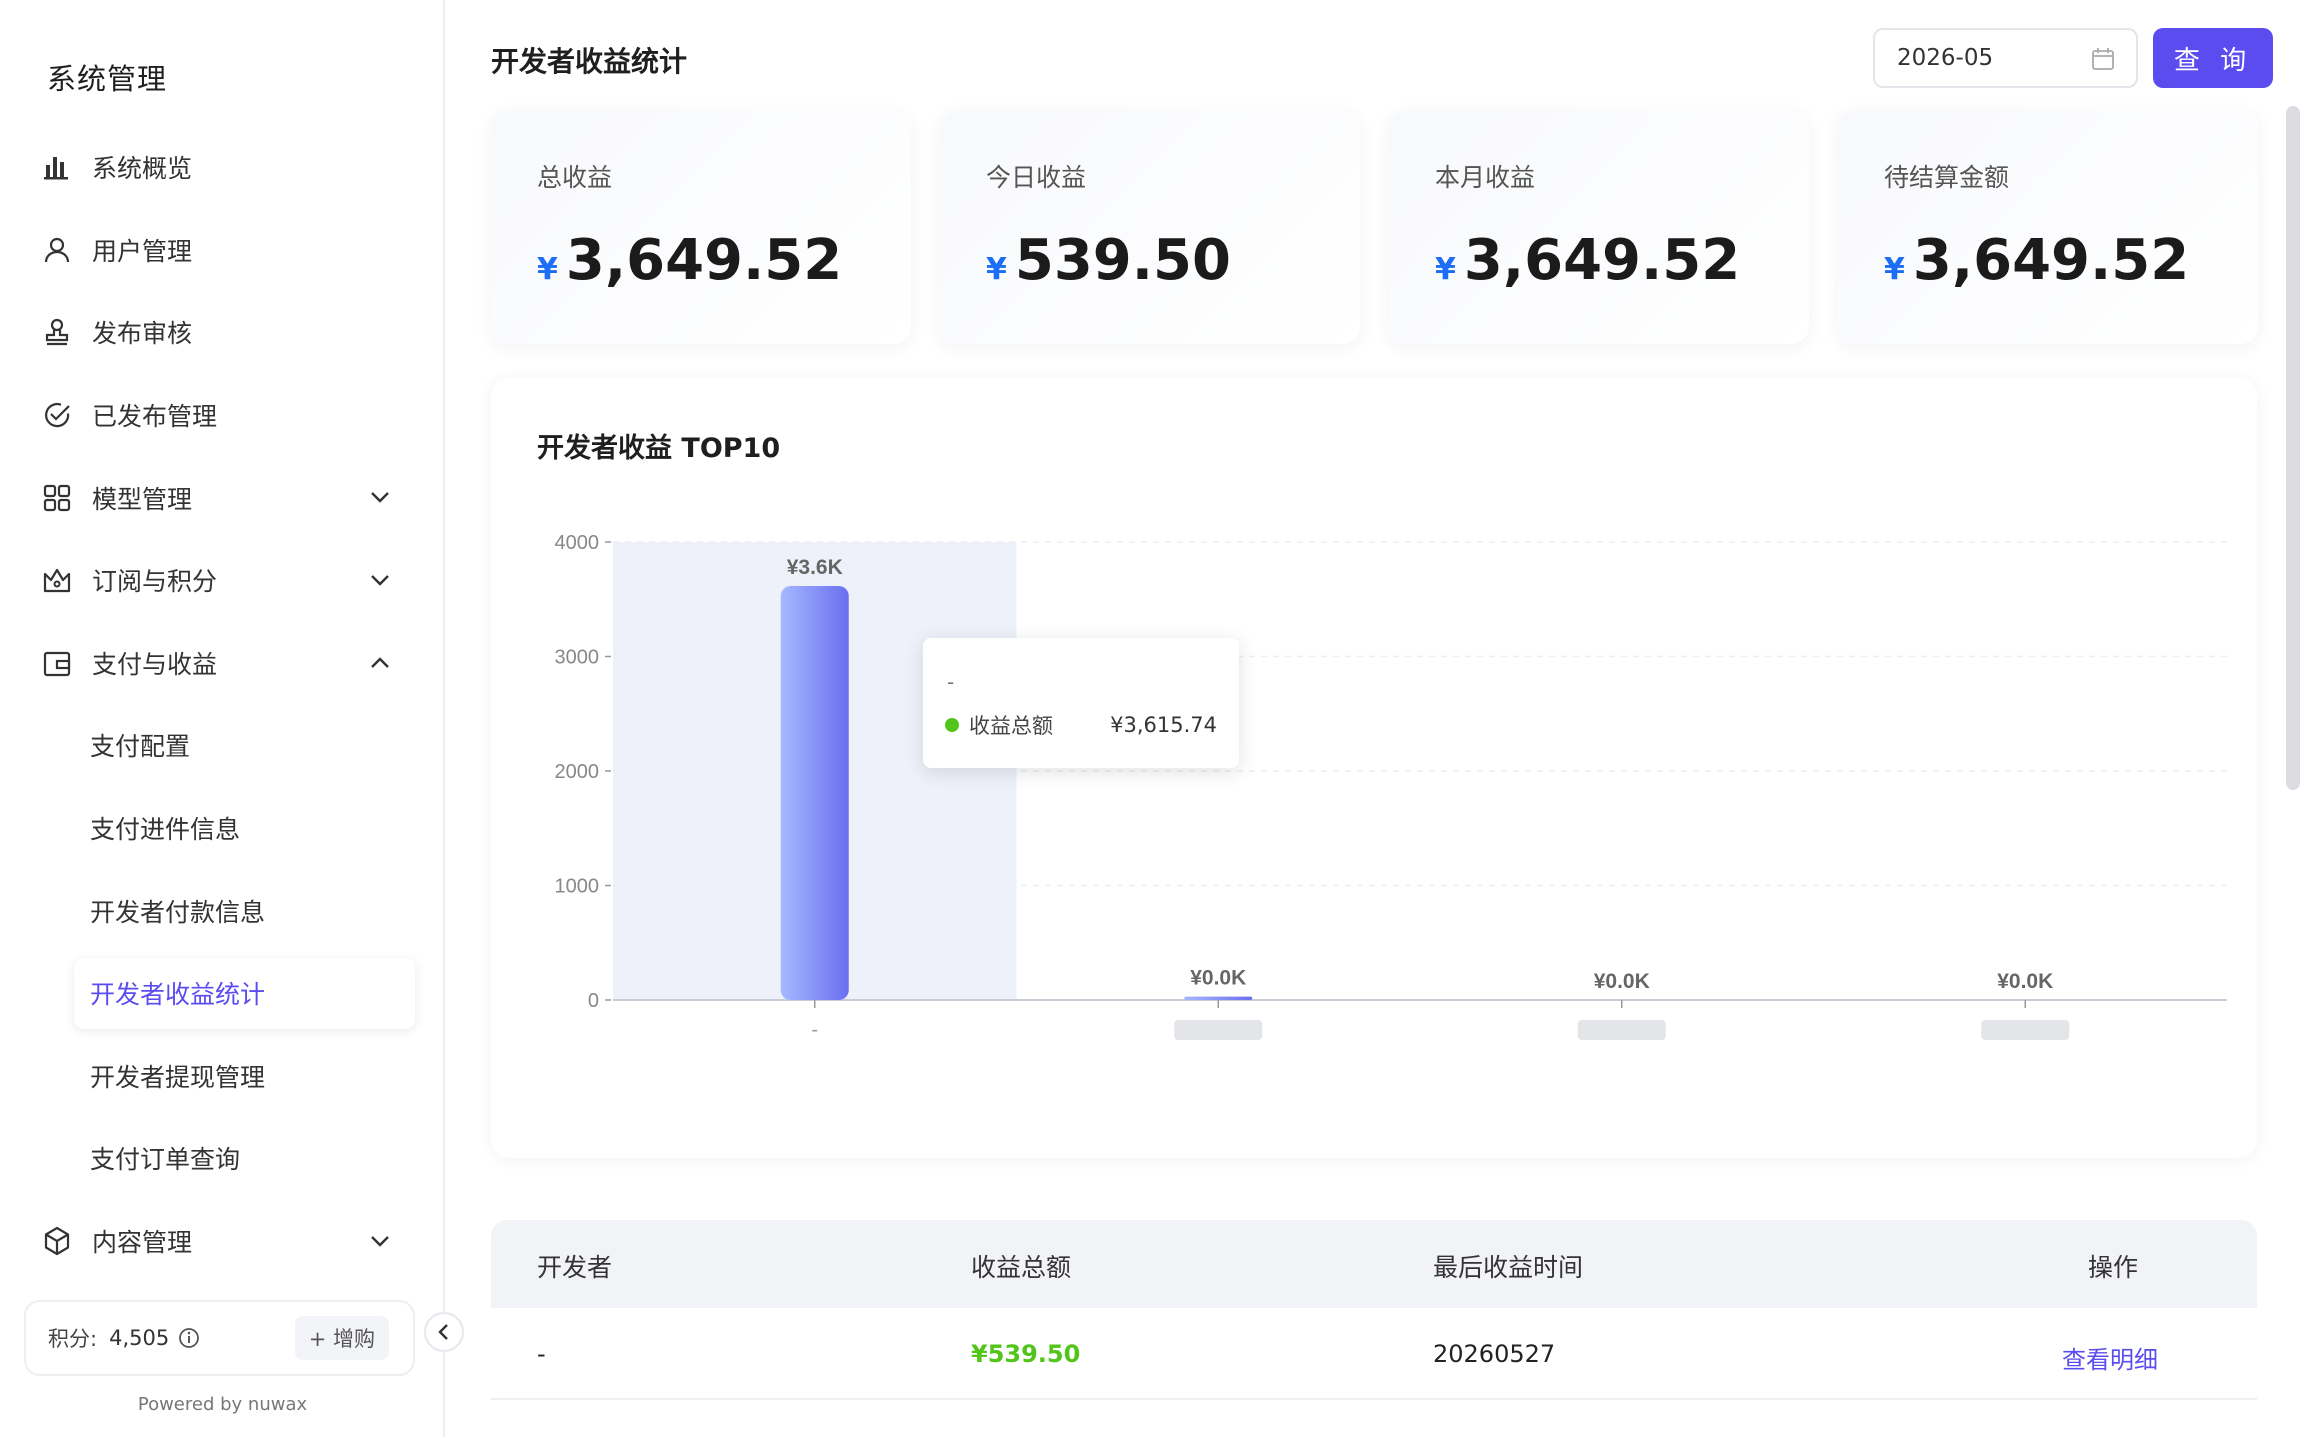 Image resolution: width=2317 pixels, height=1437 pixels. I want to click on wallet-icon, so click(57, 663).